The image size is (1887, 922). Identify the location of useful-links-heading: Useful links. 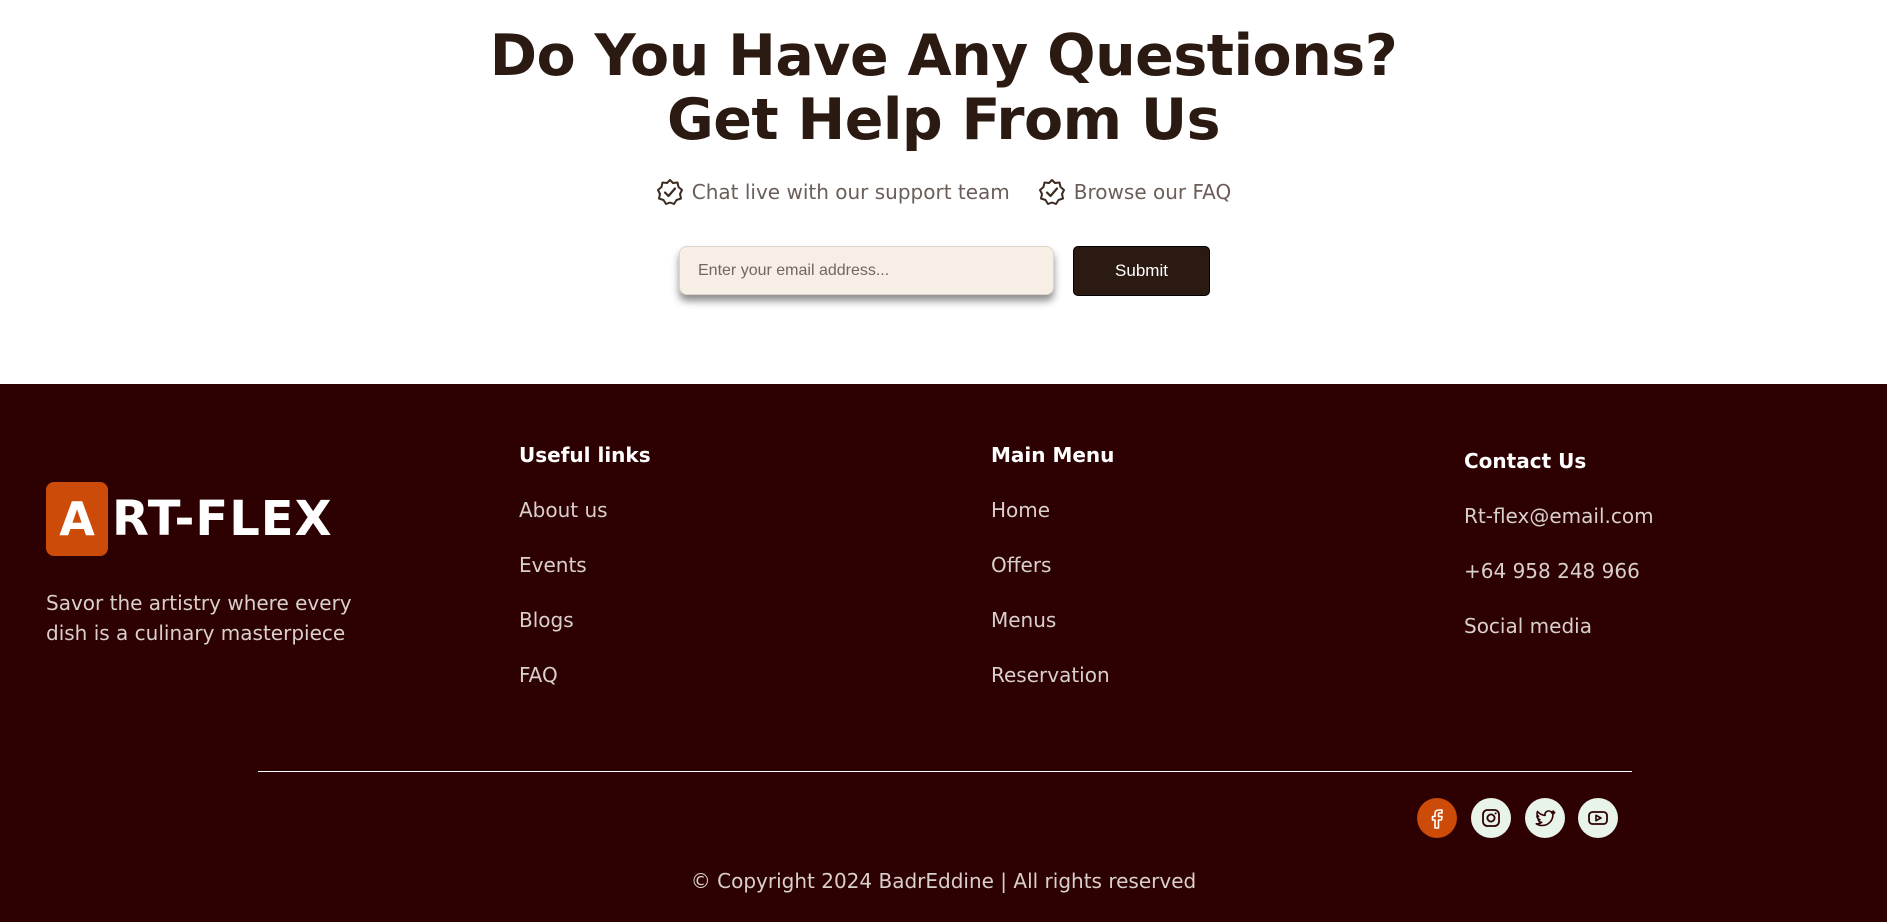
(585, 455).